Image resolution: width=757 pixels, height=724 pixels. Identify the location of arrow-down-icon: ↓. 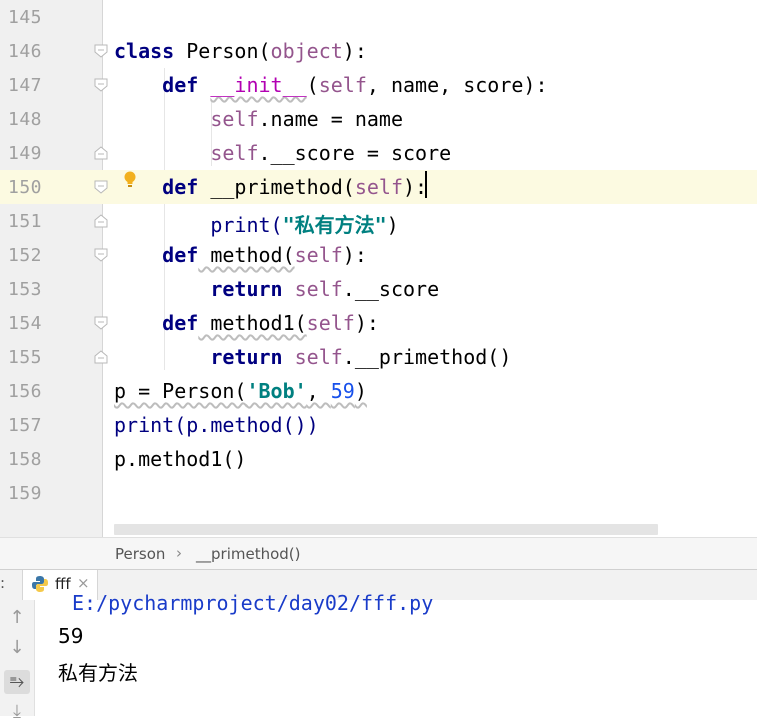
(17, 648).